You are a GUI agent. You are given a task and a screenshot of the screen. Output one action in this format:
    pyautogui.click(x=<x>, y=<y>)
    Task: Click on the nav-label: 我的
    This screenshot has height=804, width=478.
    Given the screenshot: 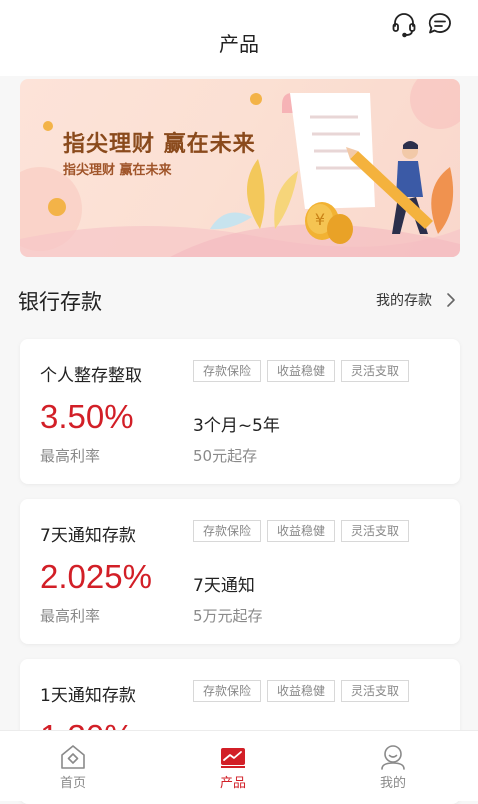 What is the action you would take?
    pyautogui.click(x=392, y=783)
    